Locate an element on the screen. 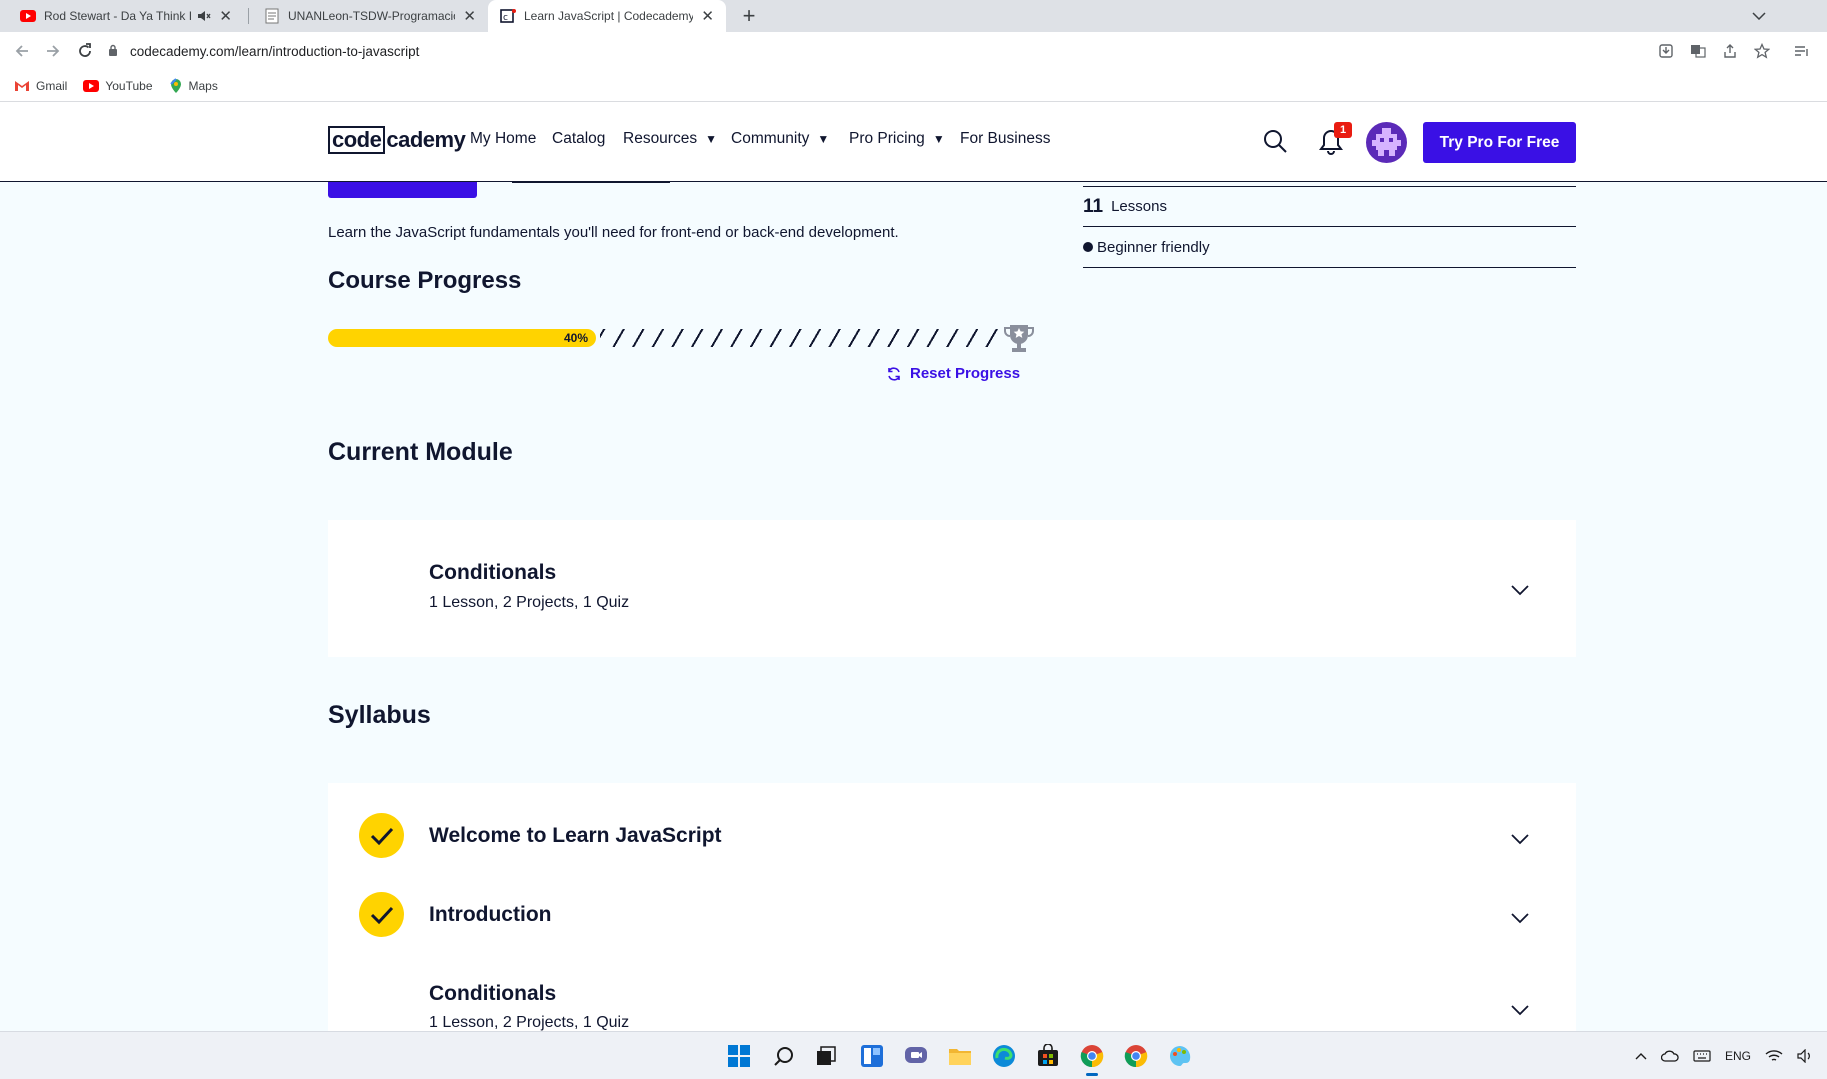 The image size is (1827, 1079). svg-text: c is located at coordinates (505, 18).